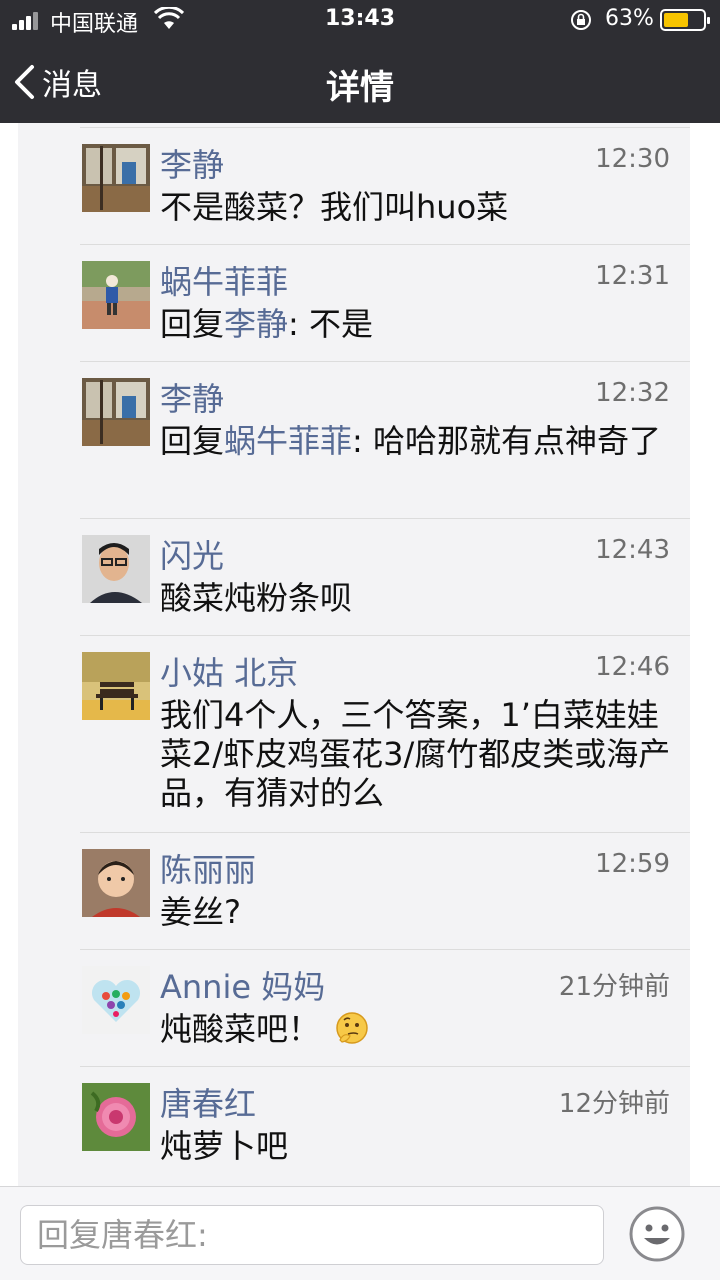 The width and height of the screenshot is (720, 1280). I want to click on comment-item: 蜗牛菲菲 12:31 回复李静: 不是, so click(354, 303).